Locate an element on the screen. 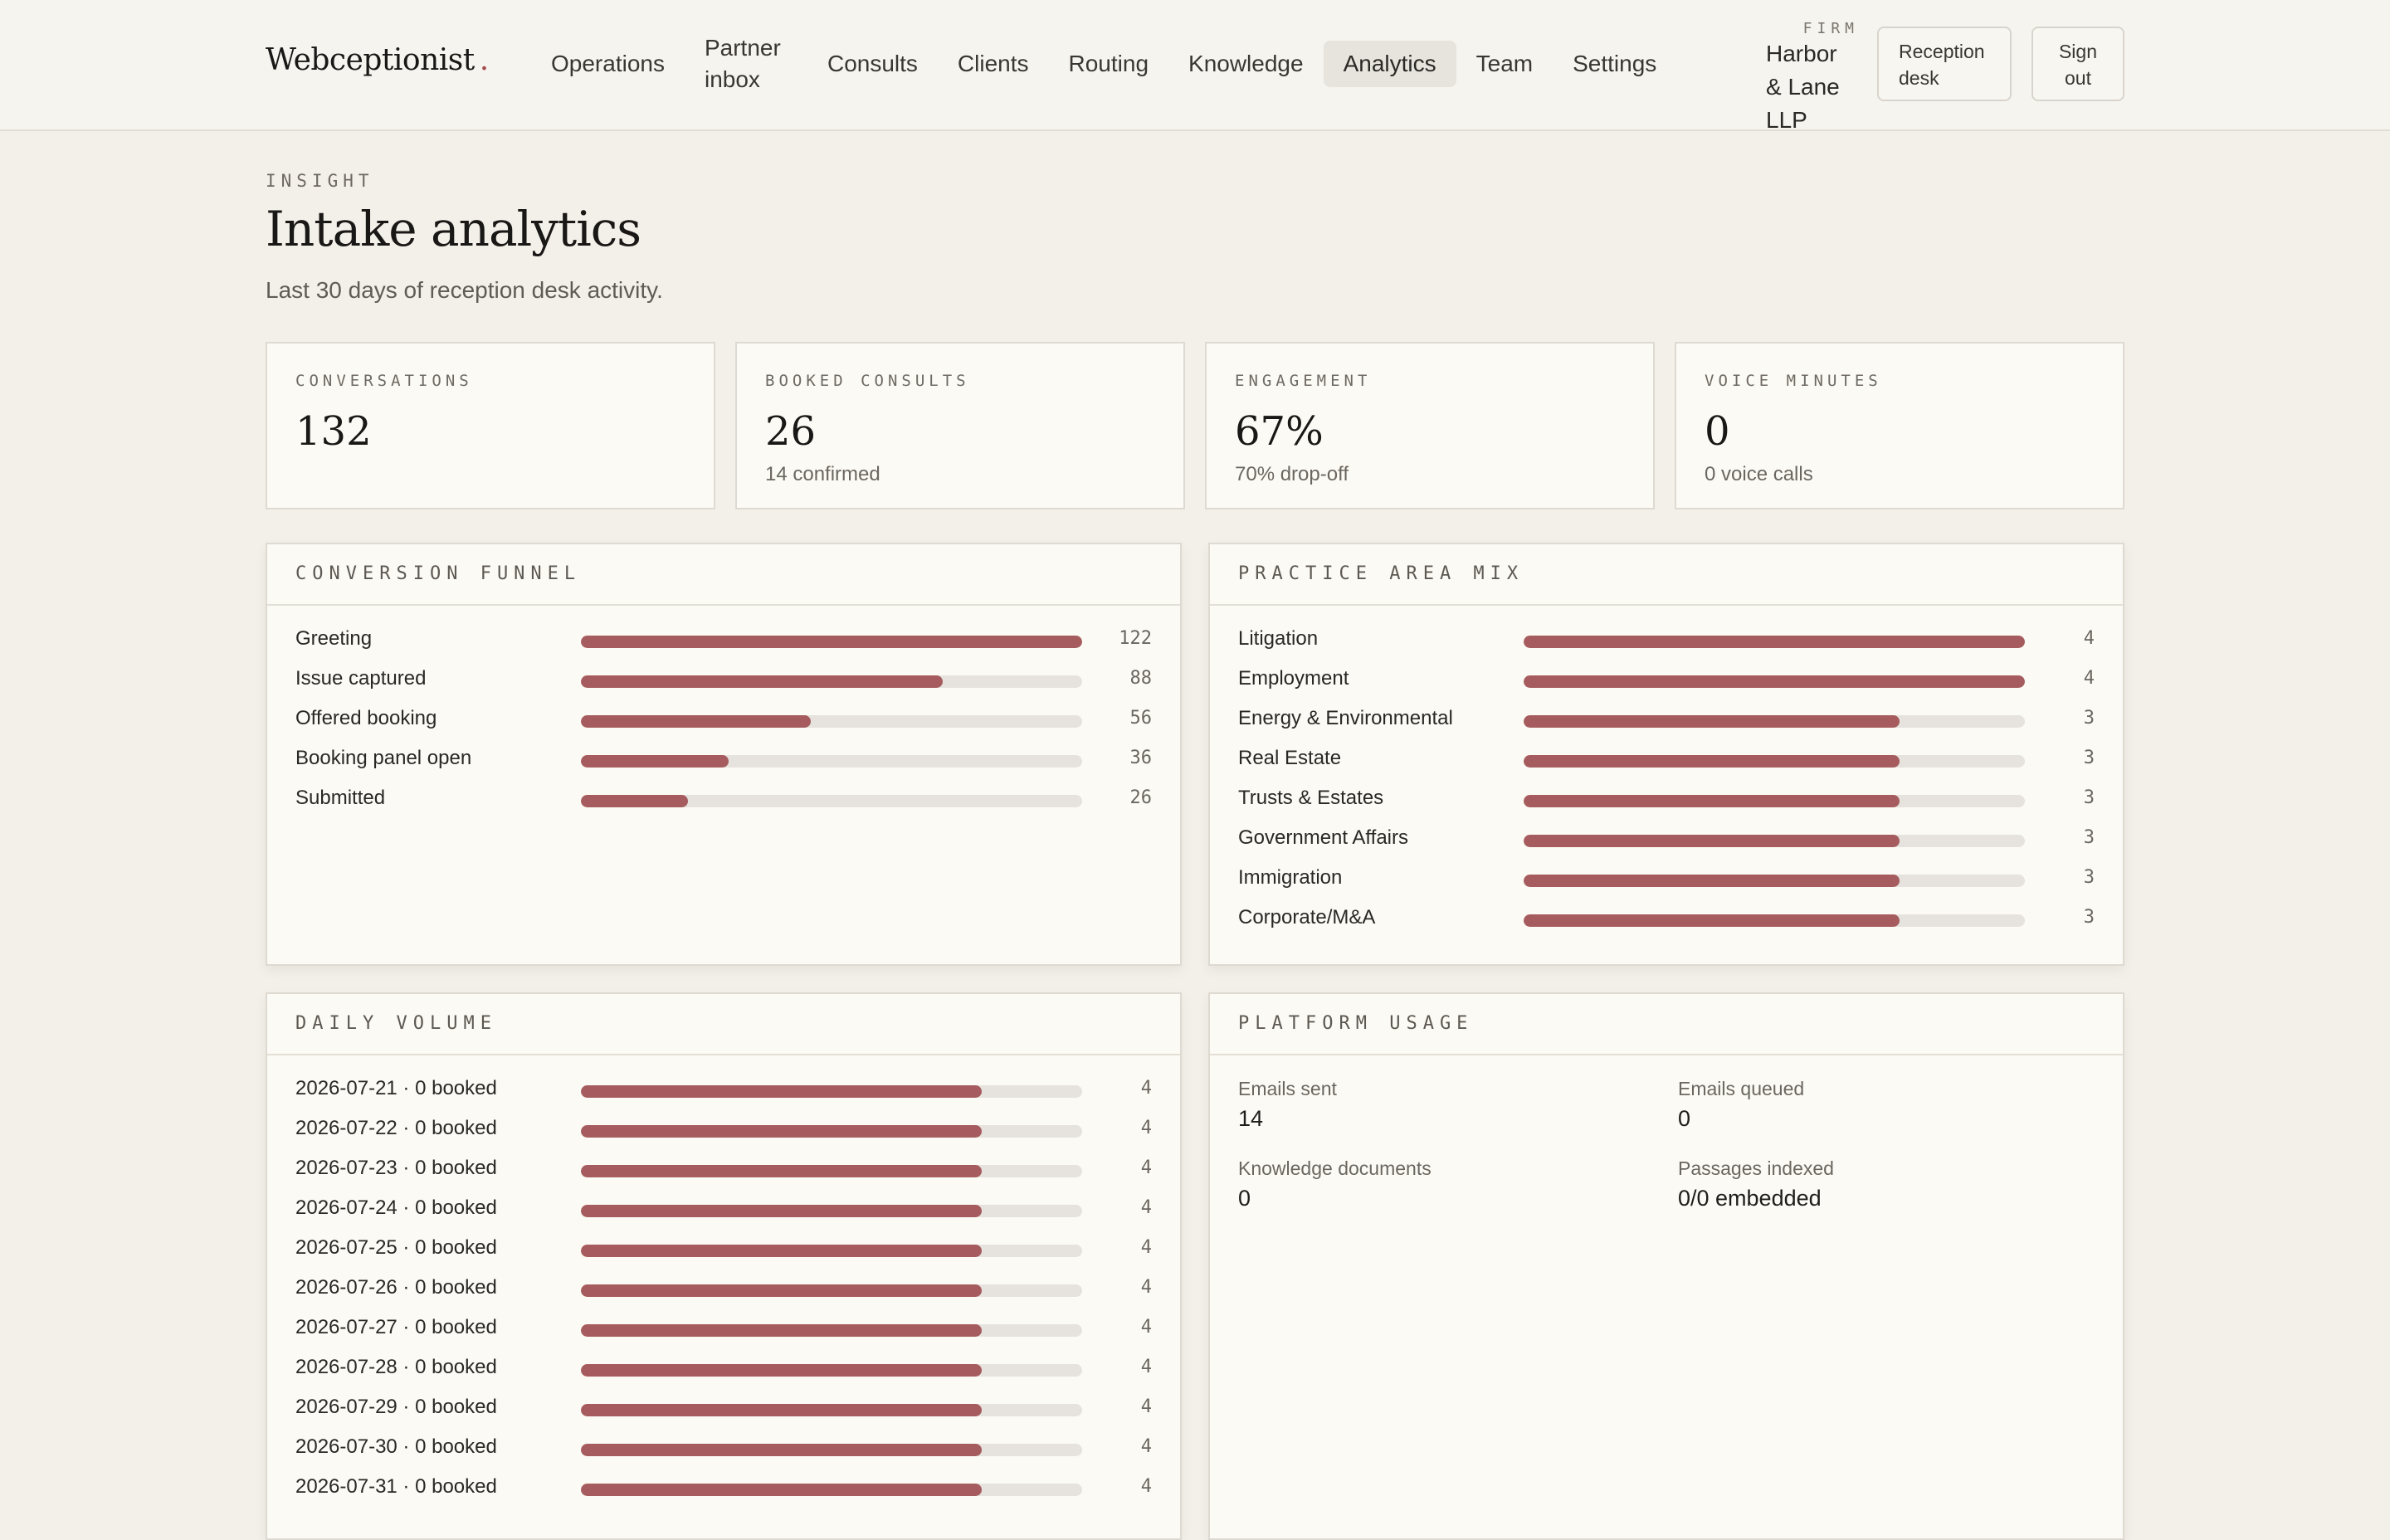  usage-label: Knowledge documents is located at coordinates (1335, 1168).